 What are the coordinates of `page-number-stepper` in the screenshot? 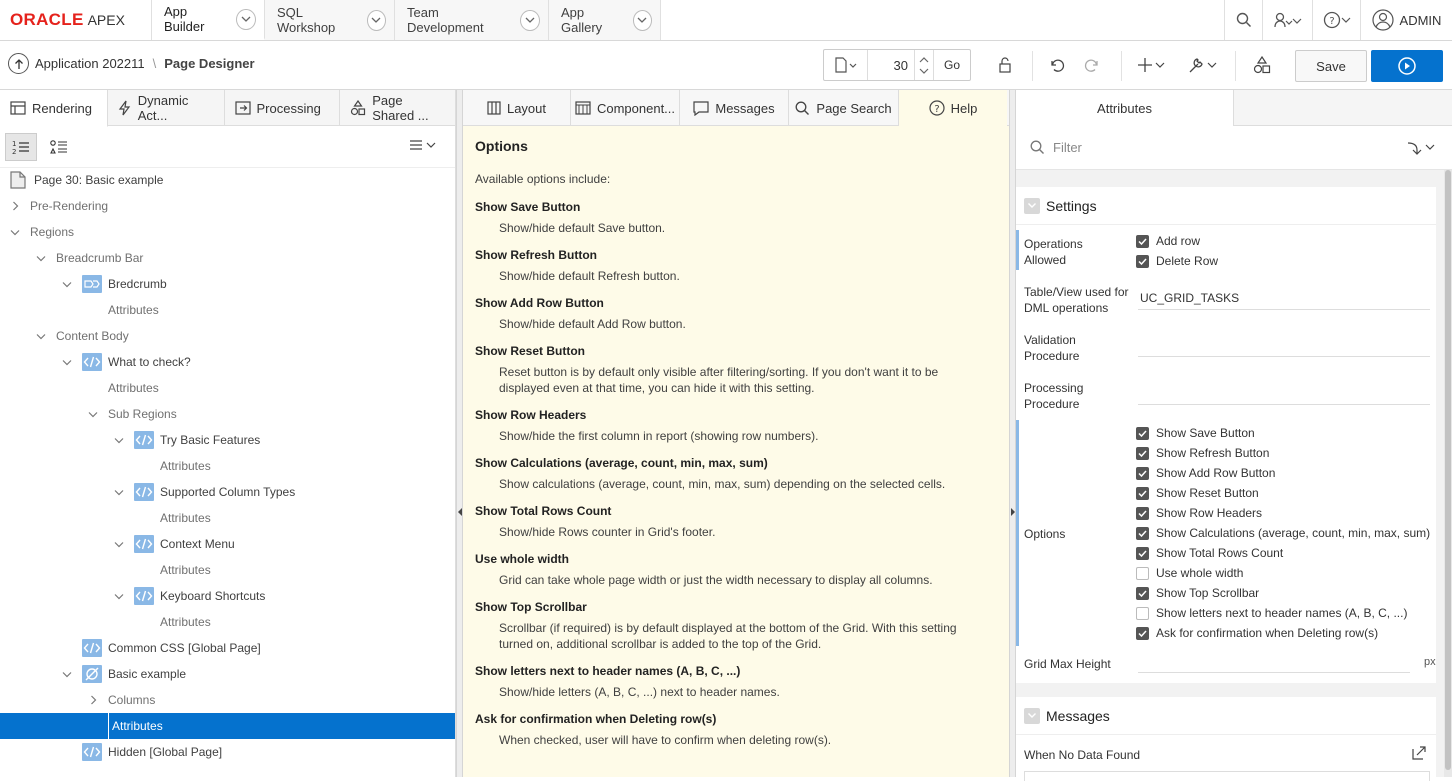 It's located at (924, 65).